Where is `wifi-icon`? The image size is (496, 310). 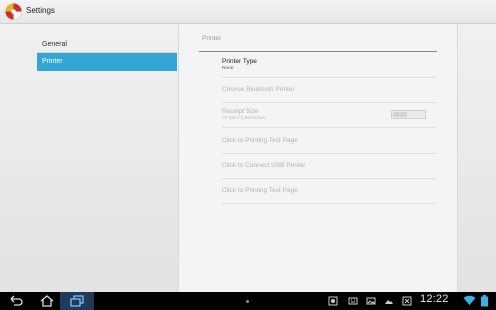
wifi-icon is located at coordinates (469, 300).